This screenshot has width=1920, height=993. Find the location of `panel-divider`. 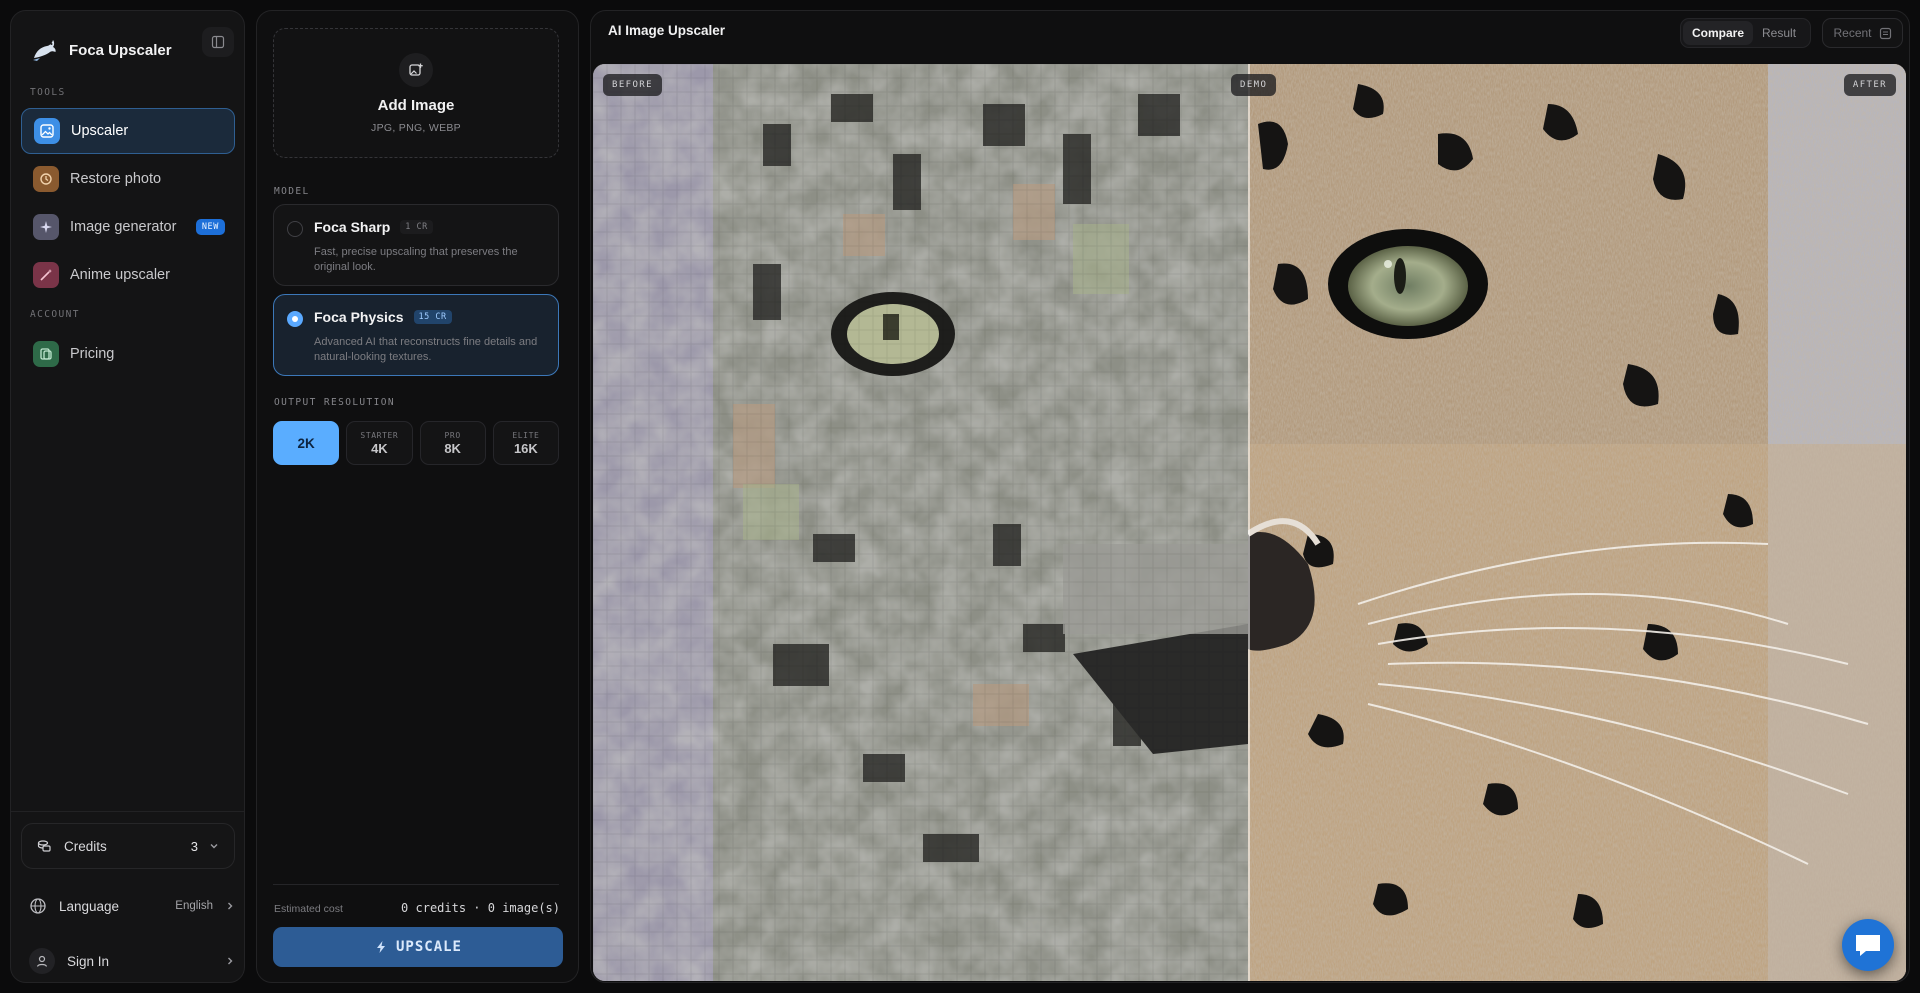

panel-divider is located at coordinates (416, 884).